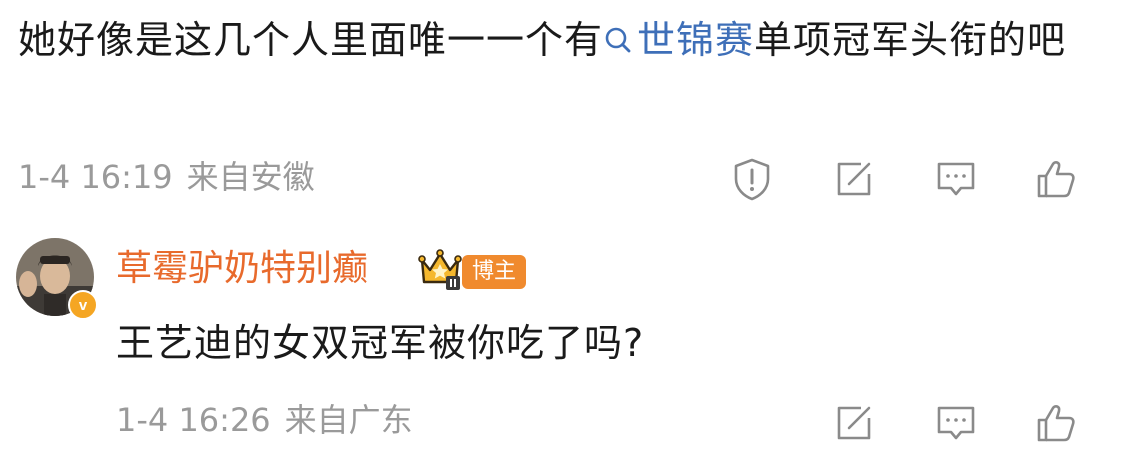  I want to click on comment-text-after: 单项冠军头衔的吧, so click(910, 40).